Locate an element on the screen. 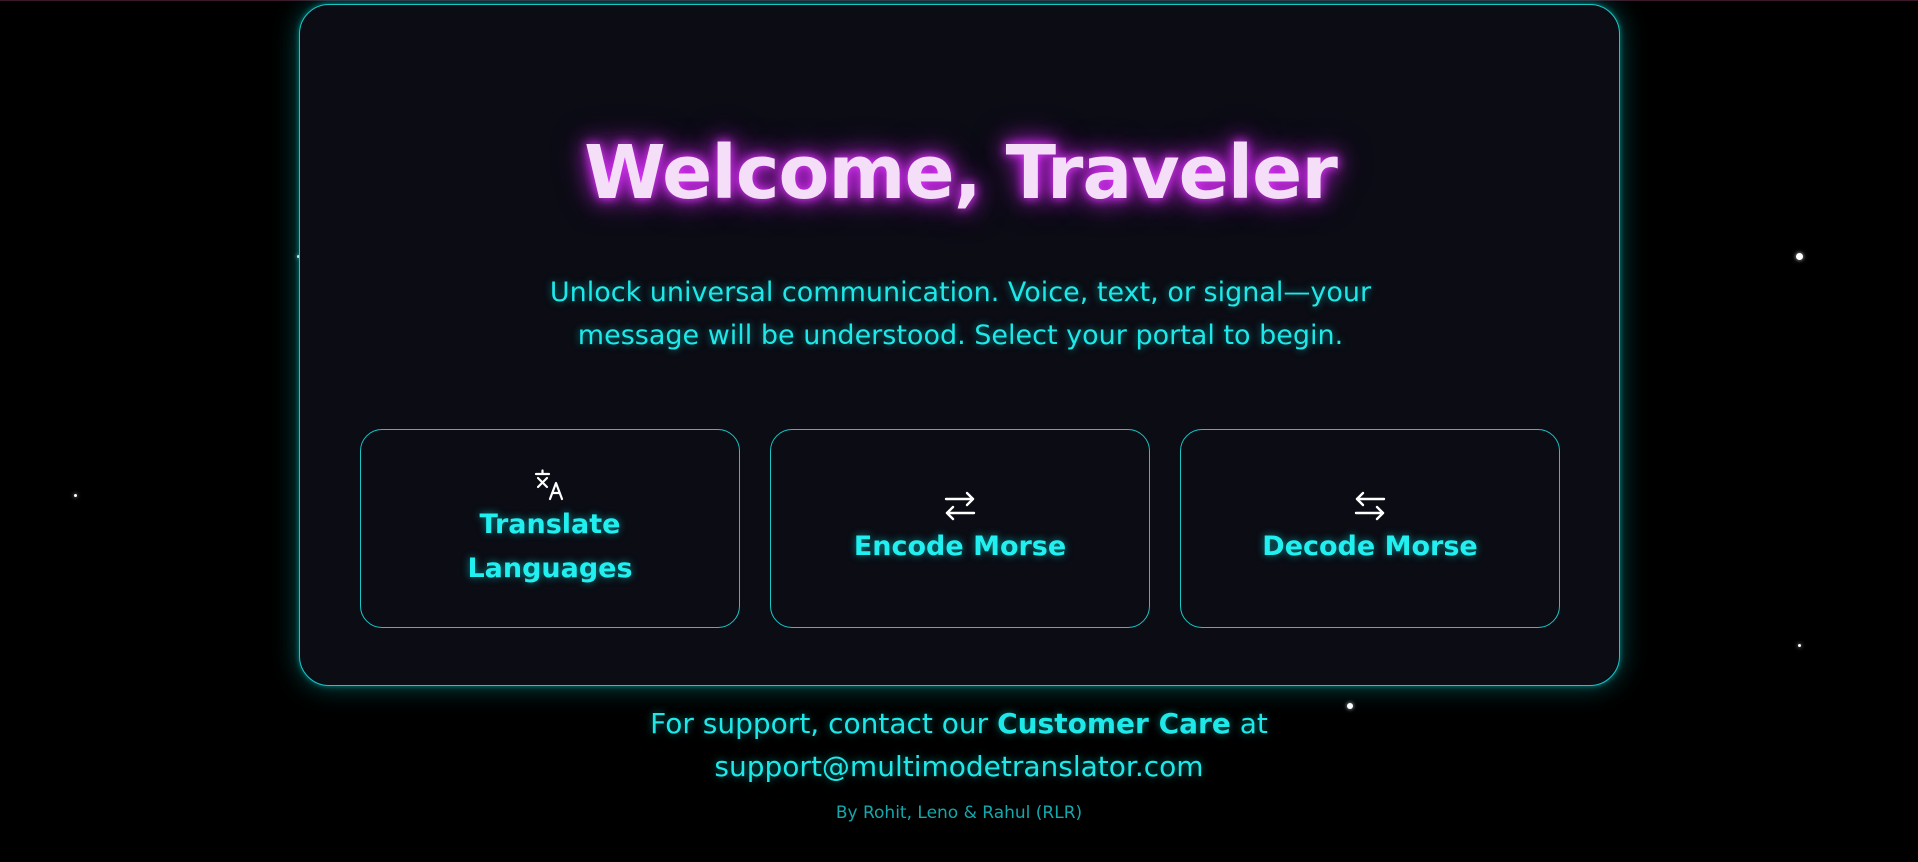  translate-icon is located at coordinates (549, 484).